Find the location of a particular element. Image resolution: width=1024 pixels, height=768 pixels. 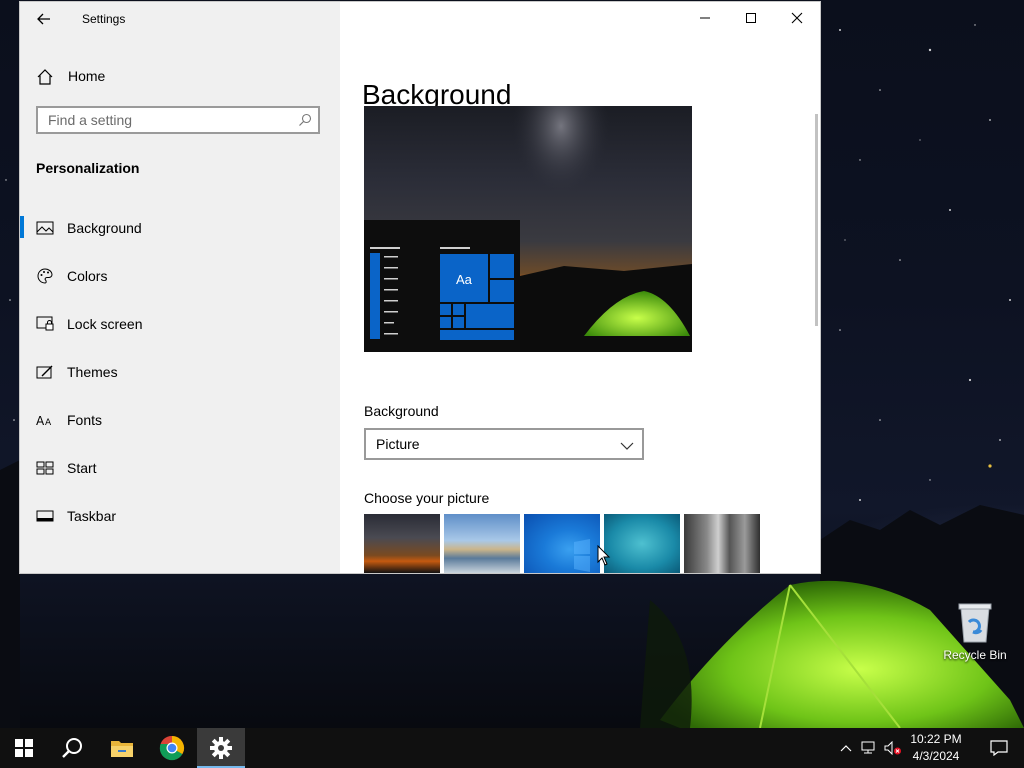

sidebar-item-home: Home is located at coordinates (180, 77).